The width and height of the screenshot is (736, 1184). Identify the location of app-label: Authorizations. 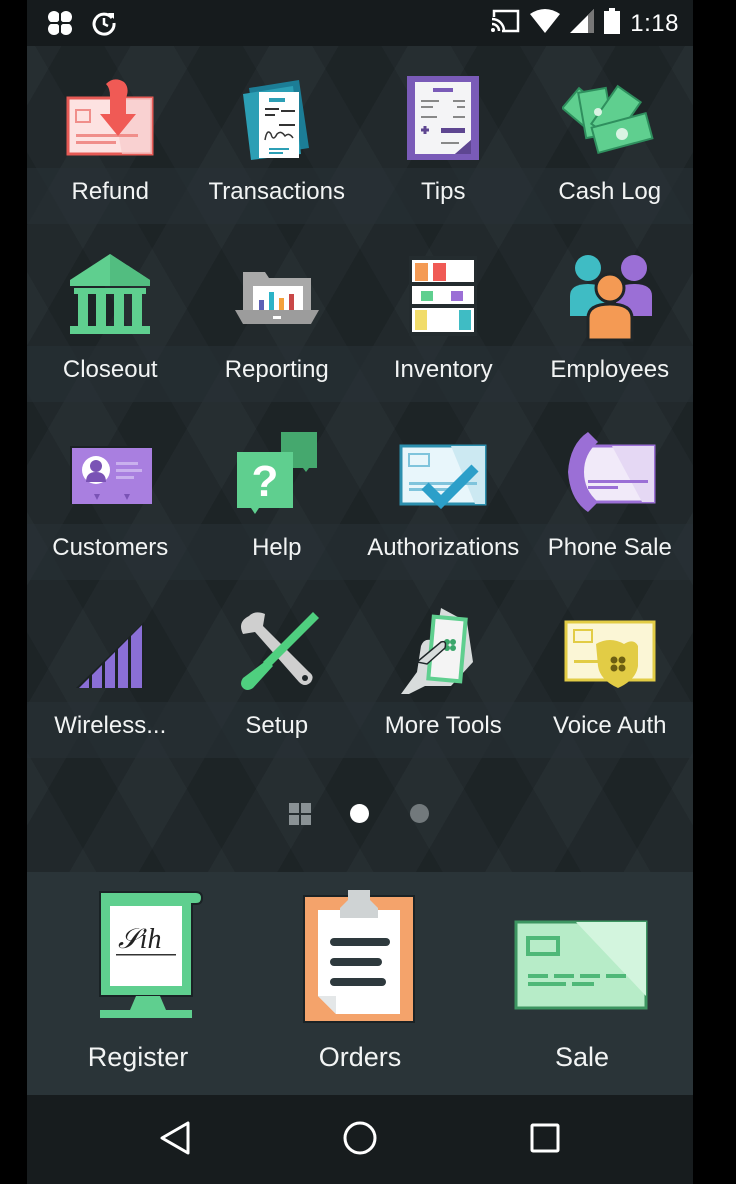
(443, 547).